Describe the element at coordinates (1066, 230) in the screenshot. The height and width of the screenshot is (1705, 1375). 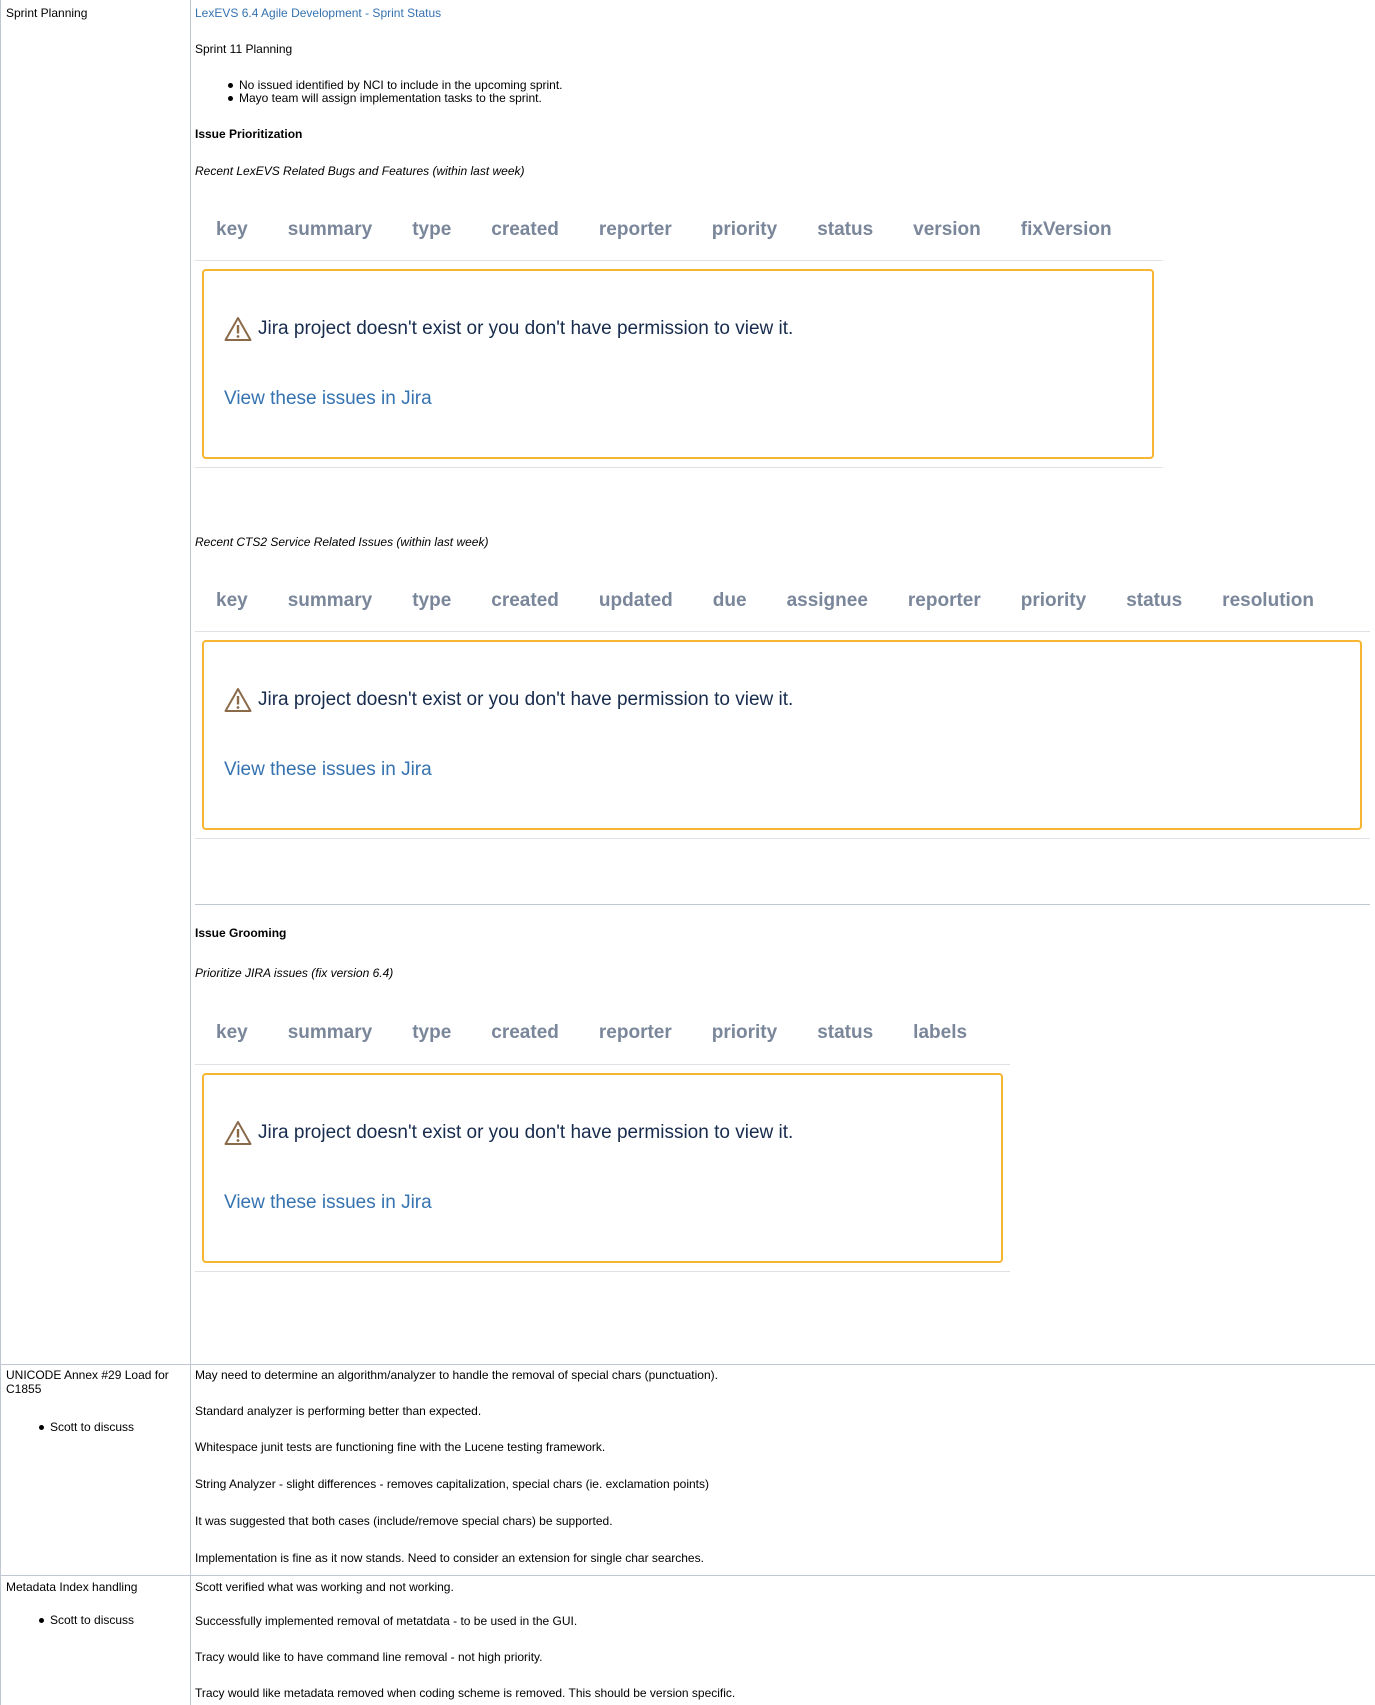
I see `column-header-fixversion: fixVersion` at that location.